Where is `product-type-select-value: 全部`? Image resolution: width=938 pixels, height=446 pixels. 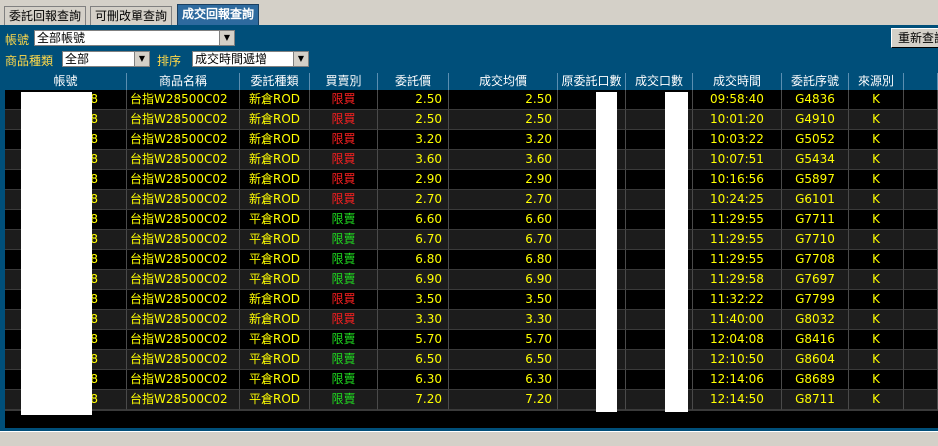 product-type-select-value: 全部 is located at coordinates (77, 59).